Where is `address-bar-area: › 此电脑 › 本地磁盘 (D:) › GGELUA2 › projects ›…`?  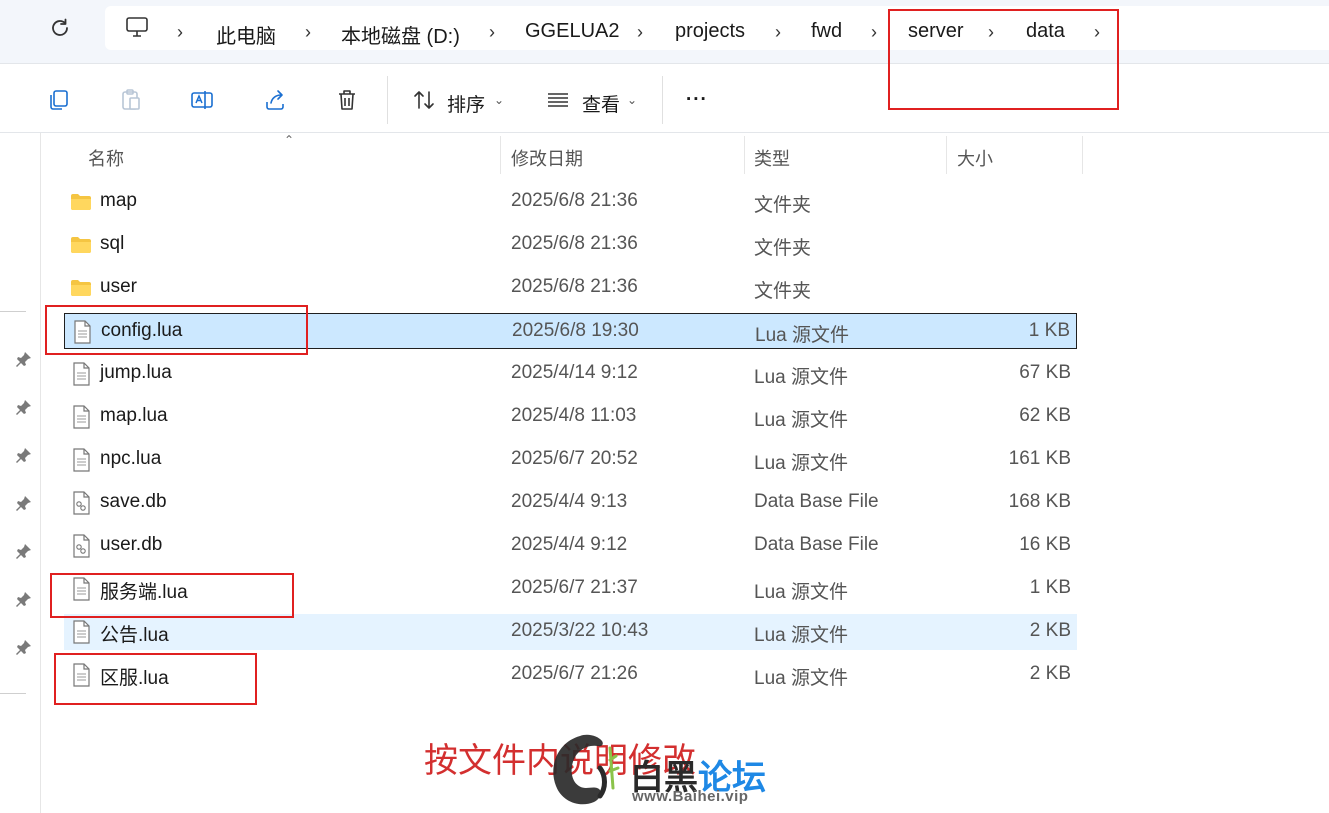 address-bar-area: › 此电脑 › 本地磁盘 (D:) › GGELUA2 › projects ›… is located at coordinates (664, 31).